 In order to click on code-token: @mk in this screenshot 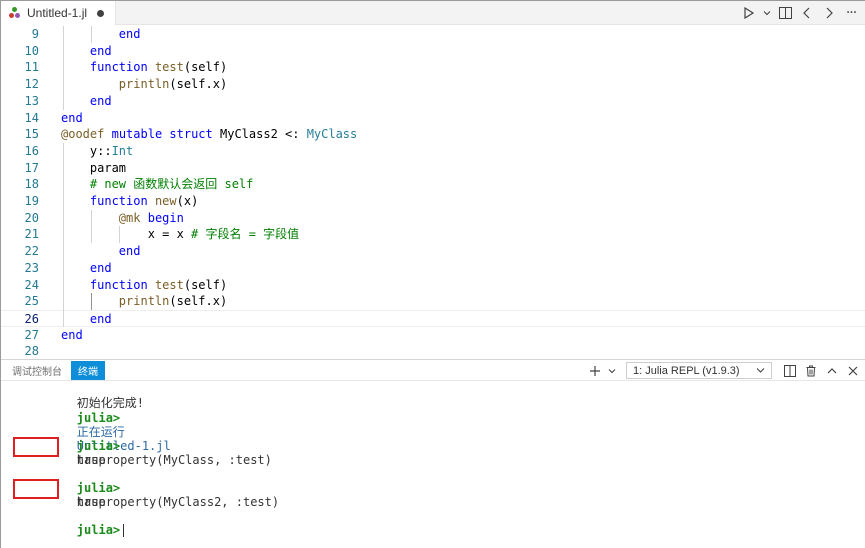, I will do `click(129, 217)`.